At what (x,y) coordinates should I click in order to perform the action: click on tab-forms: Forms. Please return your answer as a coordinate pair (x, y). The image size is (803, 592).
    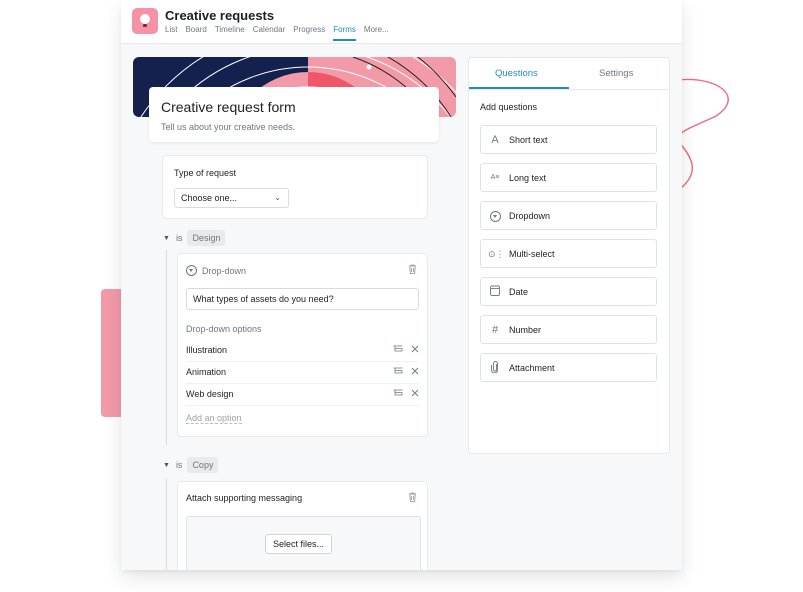
    Looking at the image, I should click on (344, 33).